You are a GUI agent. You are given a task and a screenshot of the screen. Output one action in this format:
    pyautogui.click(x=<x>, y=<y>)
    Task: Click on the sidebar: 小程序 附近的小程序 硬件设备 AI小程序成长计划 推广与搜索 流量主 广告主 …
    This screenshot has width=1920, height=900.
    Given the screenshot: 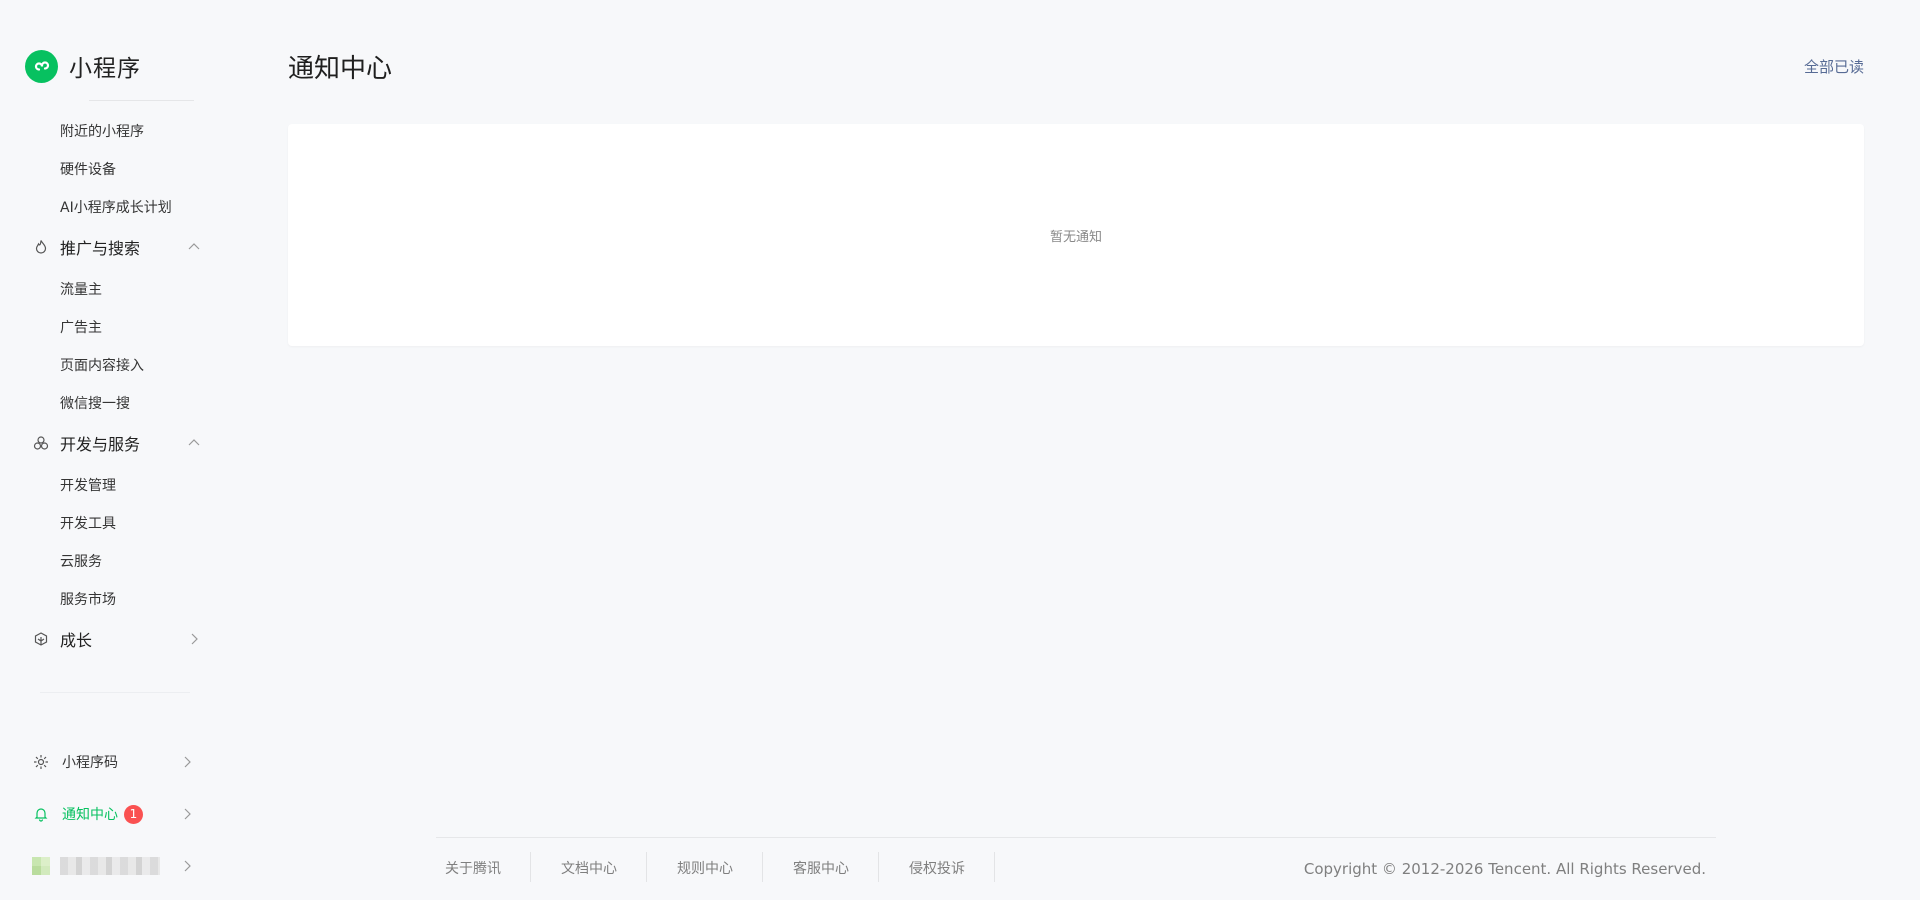 What is the action you would take?
    pyautogui.click(x=111, y=450)
    